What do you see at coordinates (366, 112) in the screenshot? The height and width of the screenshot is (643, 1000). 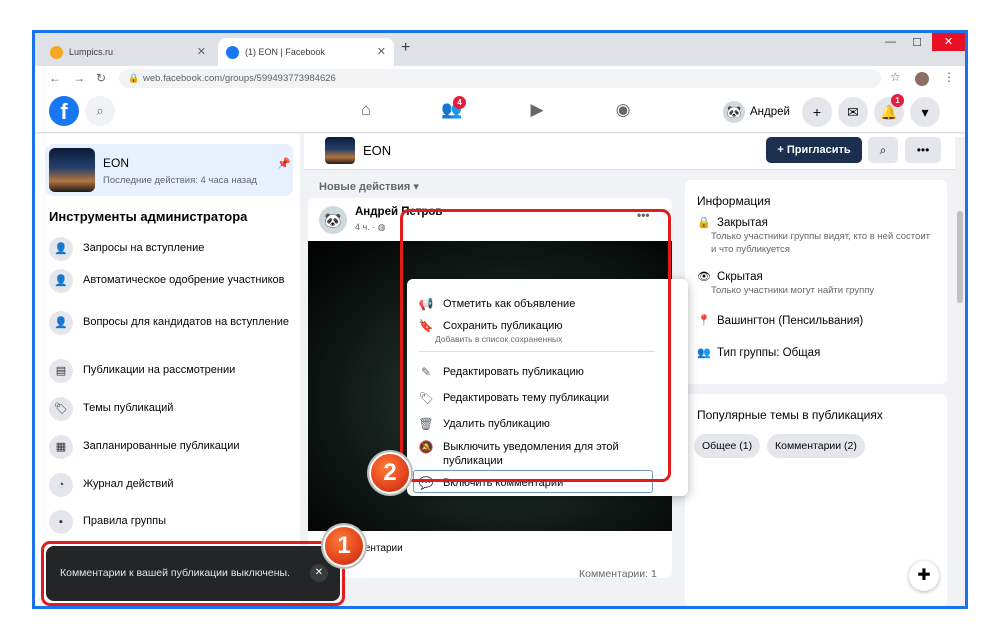 I see `home-icon: ⌂` at bounding box center [366, 112].